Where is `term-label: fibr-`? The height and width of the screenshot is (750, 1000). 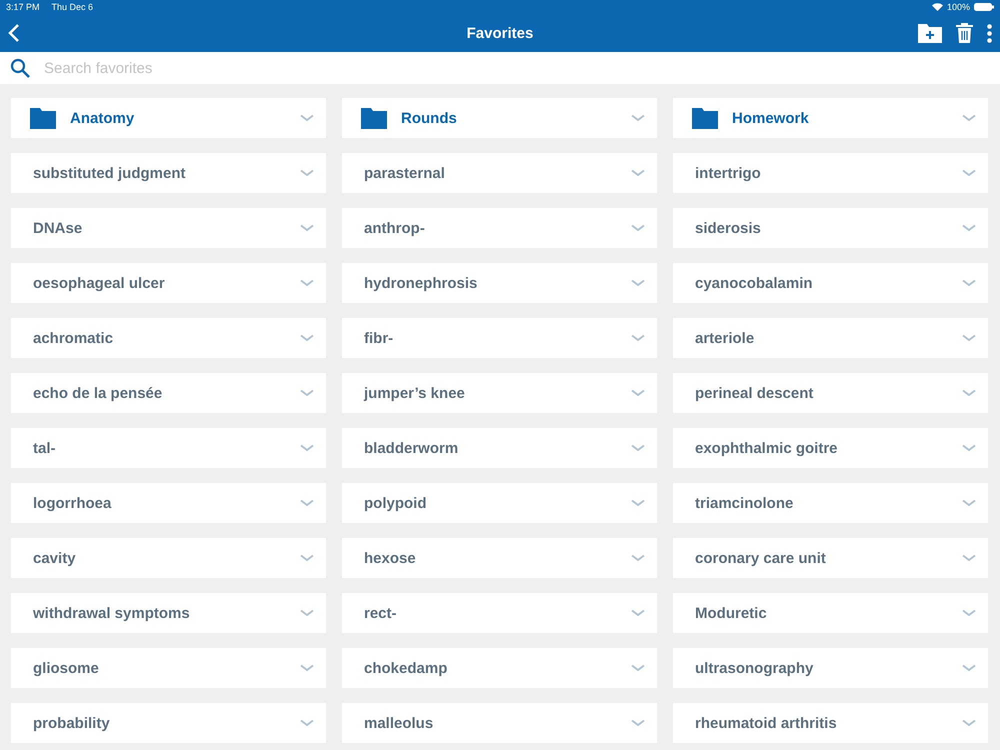
term-label: fibr- is located at coordinates (379, 338).